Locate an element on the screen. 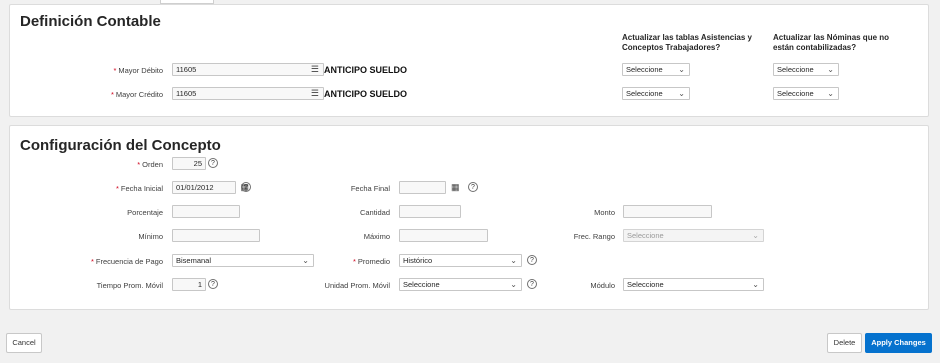  orden-label: * Orden is located at coordinates (131, 164).